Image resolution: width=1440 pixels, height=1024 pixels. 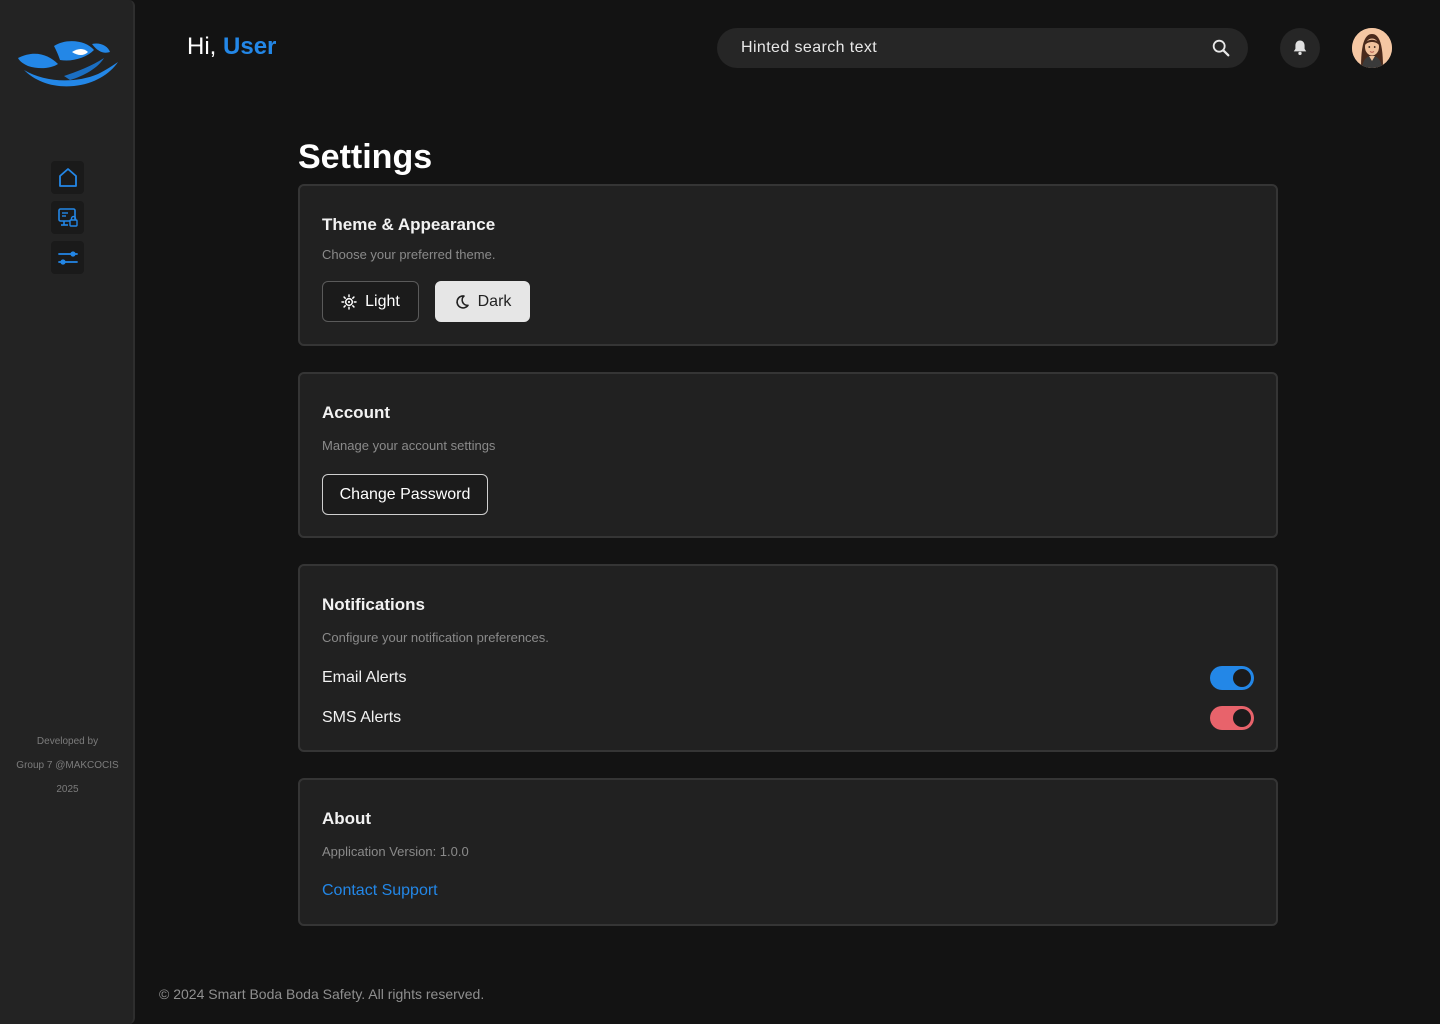 I want to click on search-bar, so click(x=982, y=48).